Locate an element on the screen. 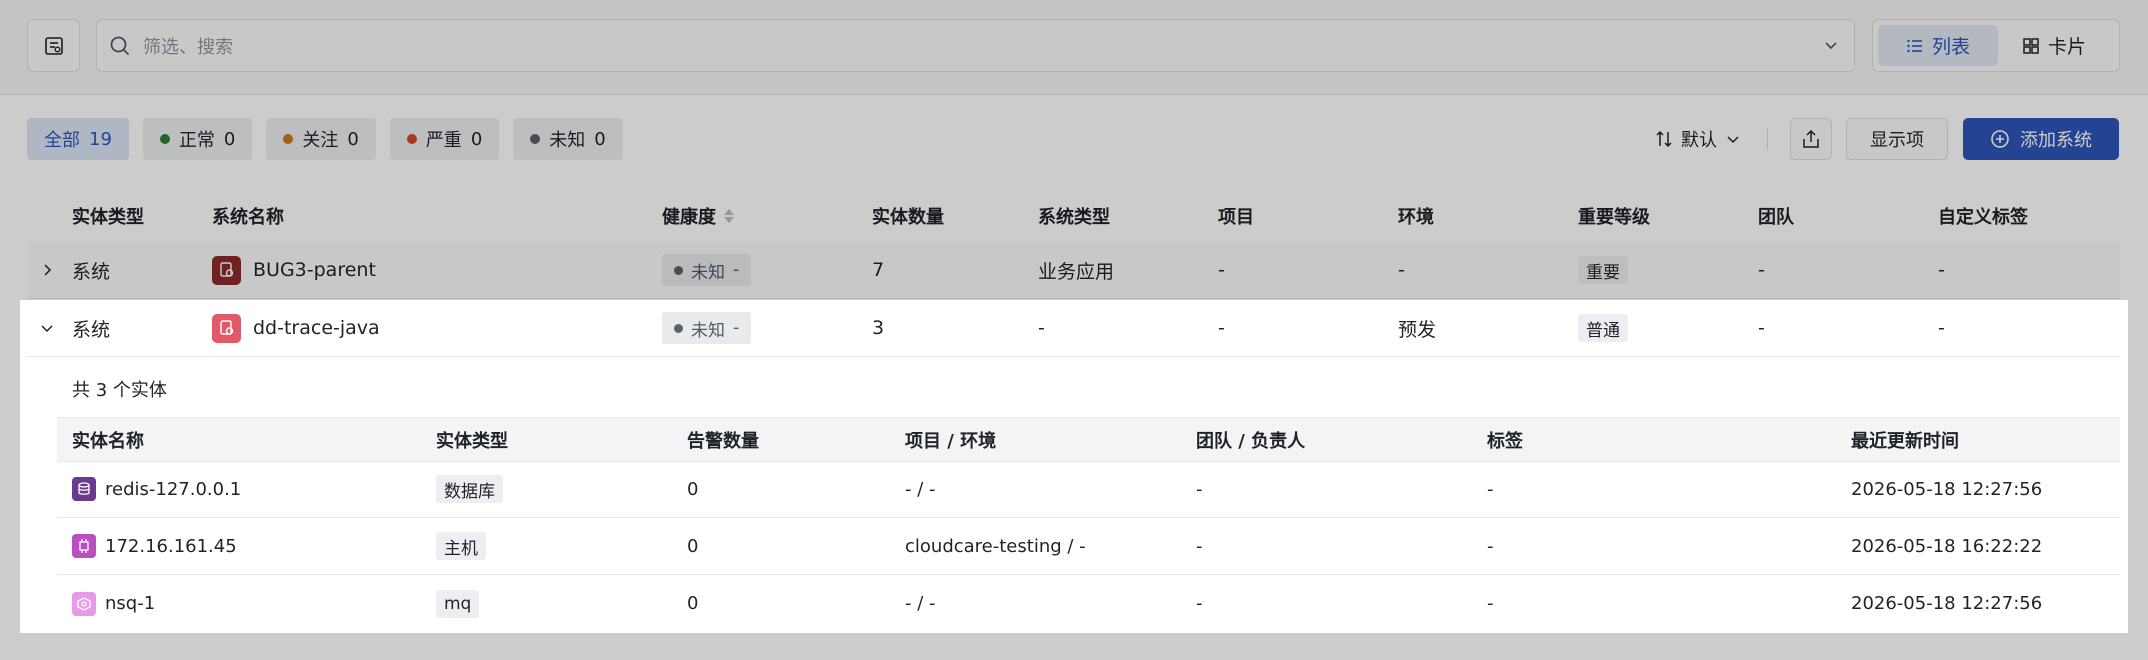 The width and height of the screenshot is (2148, 660). mq-icon is located at coordinates (84, 603).